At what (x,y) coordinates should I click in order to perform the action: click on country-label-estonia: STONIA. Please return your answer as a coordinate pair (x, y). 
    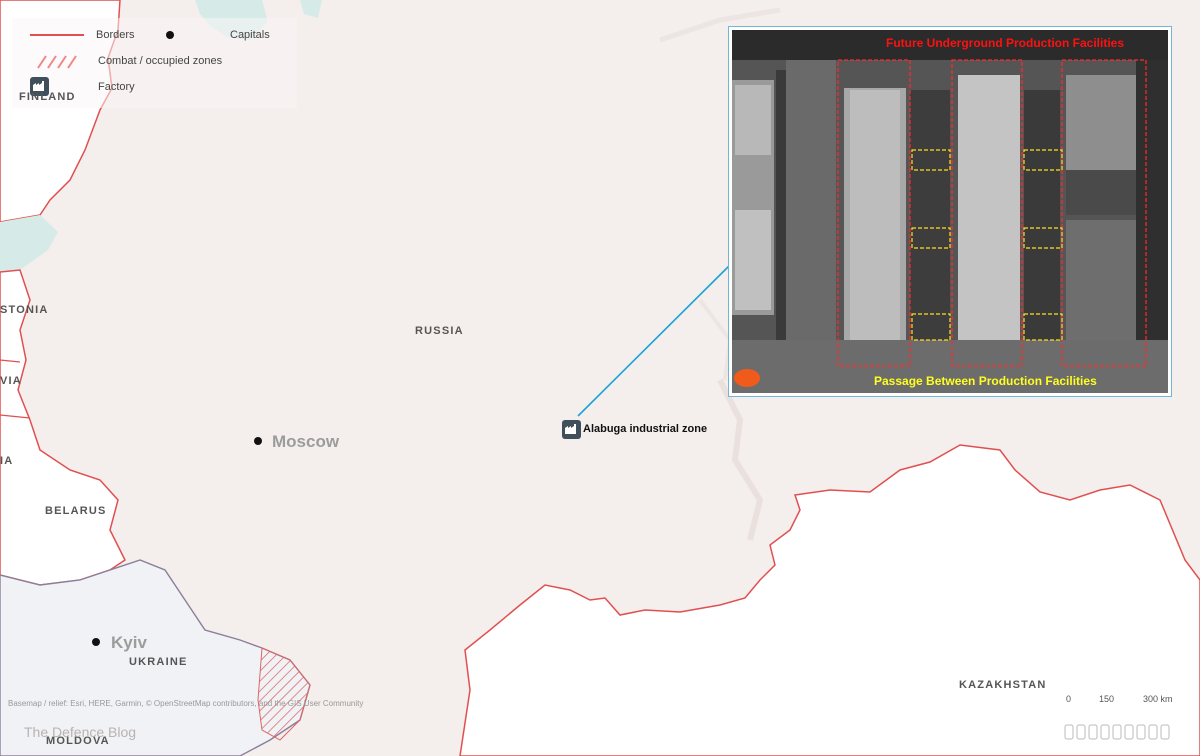
    Looking at the image, I should click on (24, 310).